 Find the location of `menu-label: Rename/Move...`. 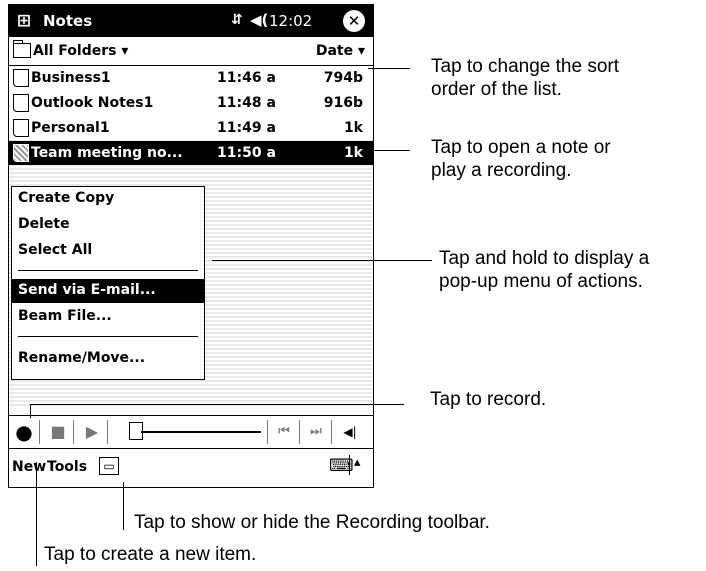

menu-label: Rename/Move... is located at coordinates (82, 358).